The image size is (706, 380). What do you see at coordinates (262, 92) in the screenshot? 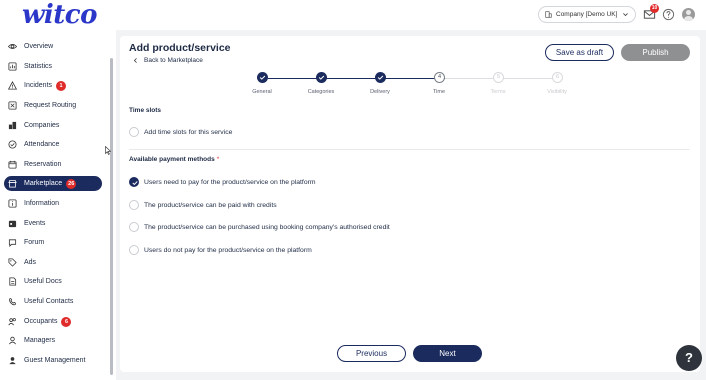
I see `step-label-general: General` at bounding box center [262, 92].